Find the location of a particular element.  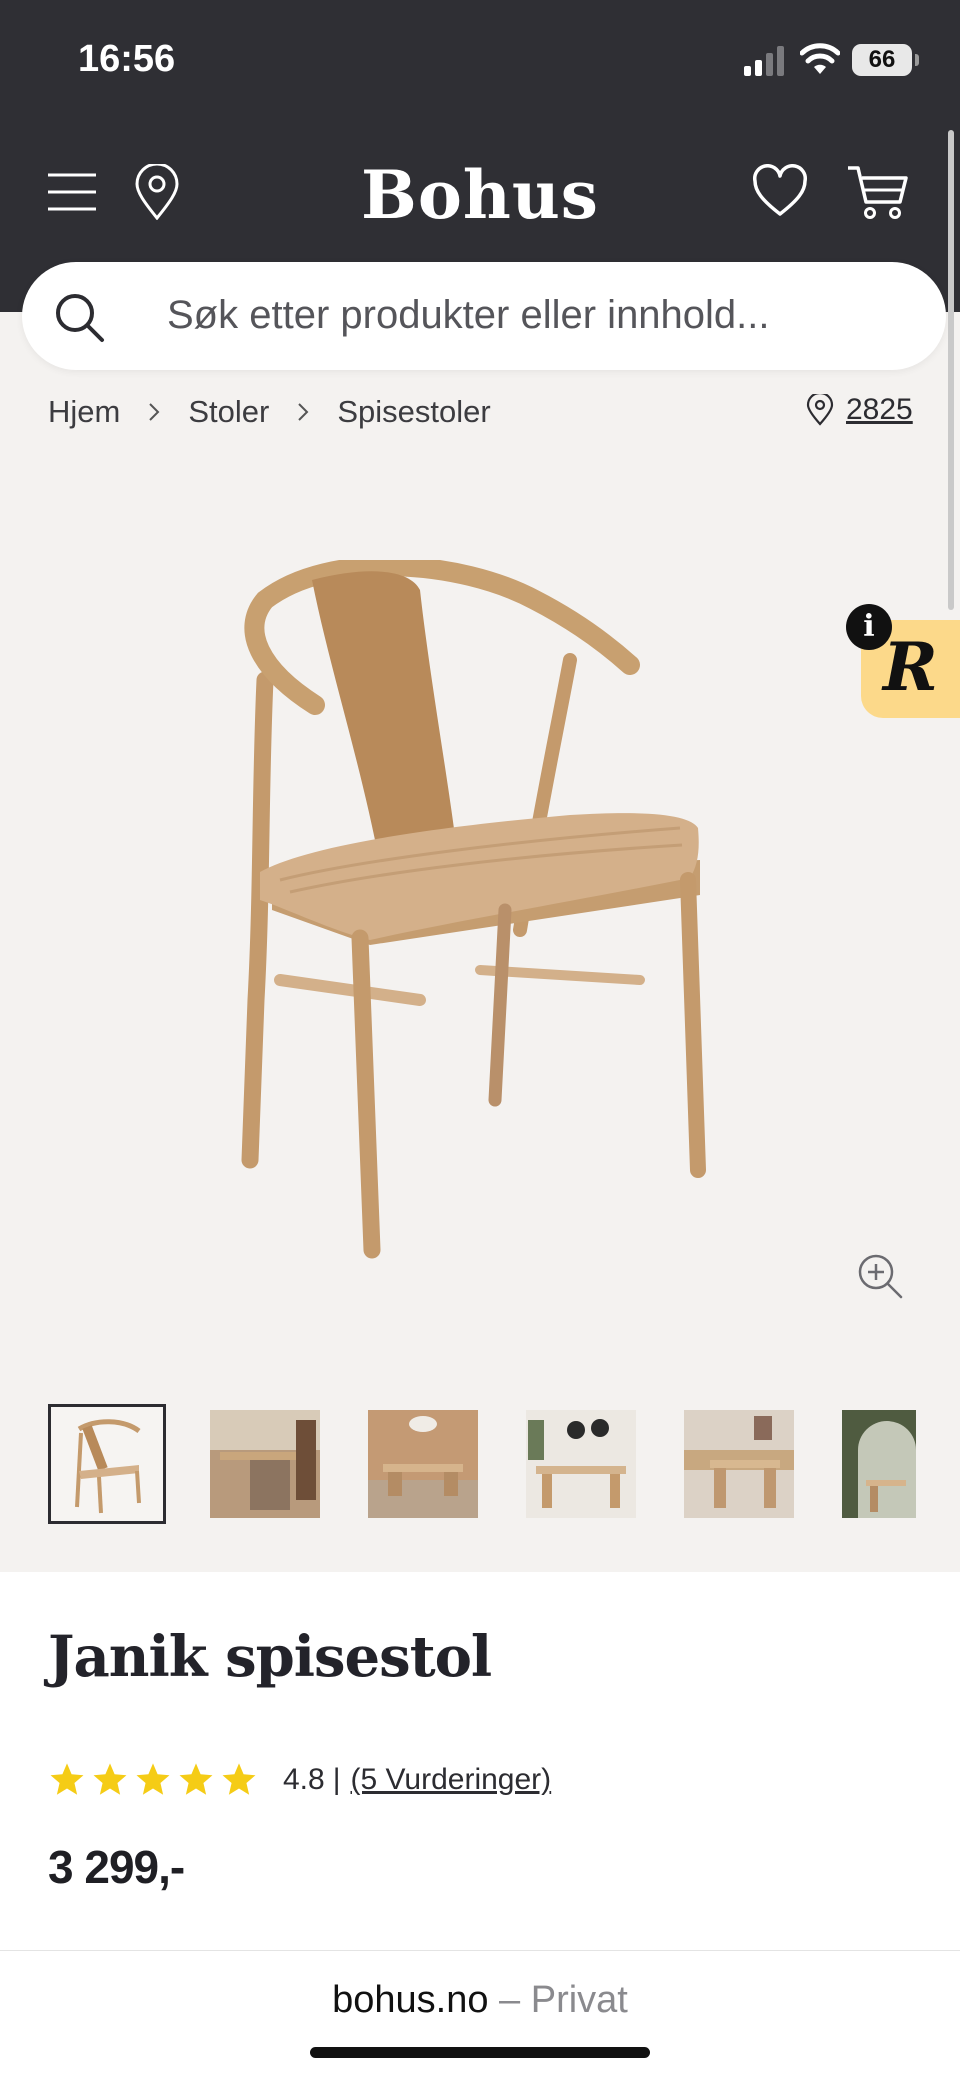

product-price: 3 299,- is located at coordinates (116, 1867).